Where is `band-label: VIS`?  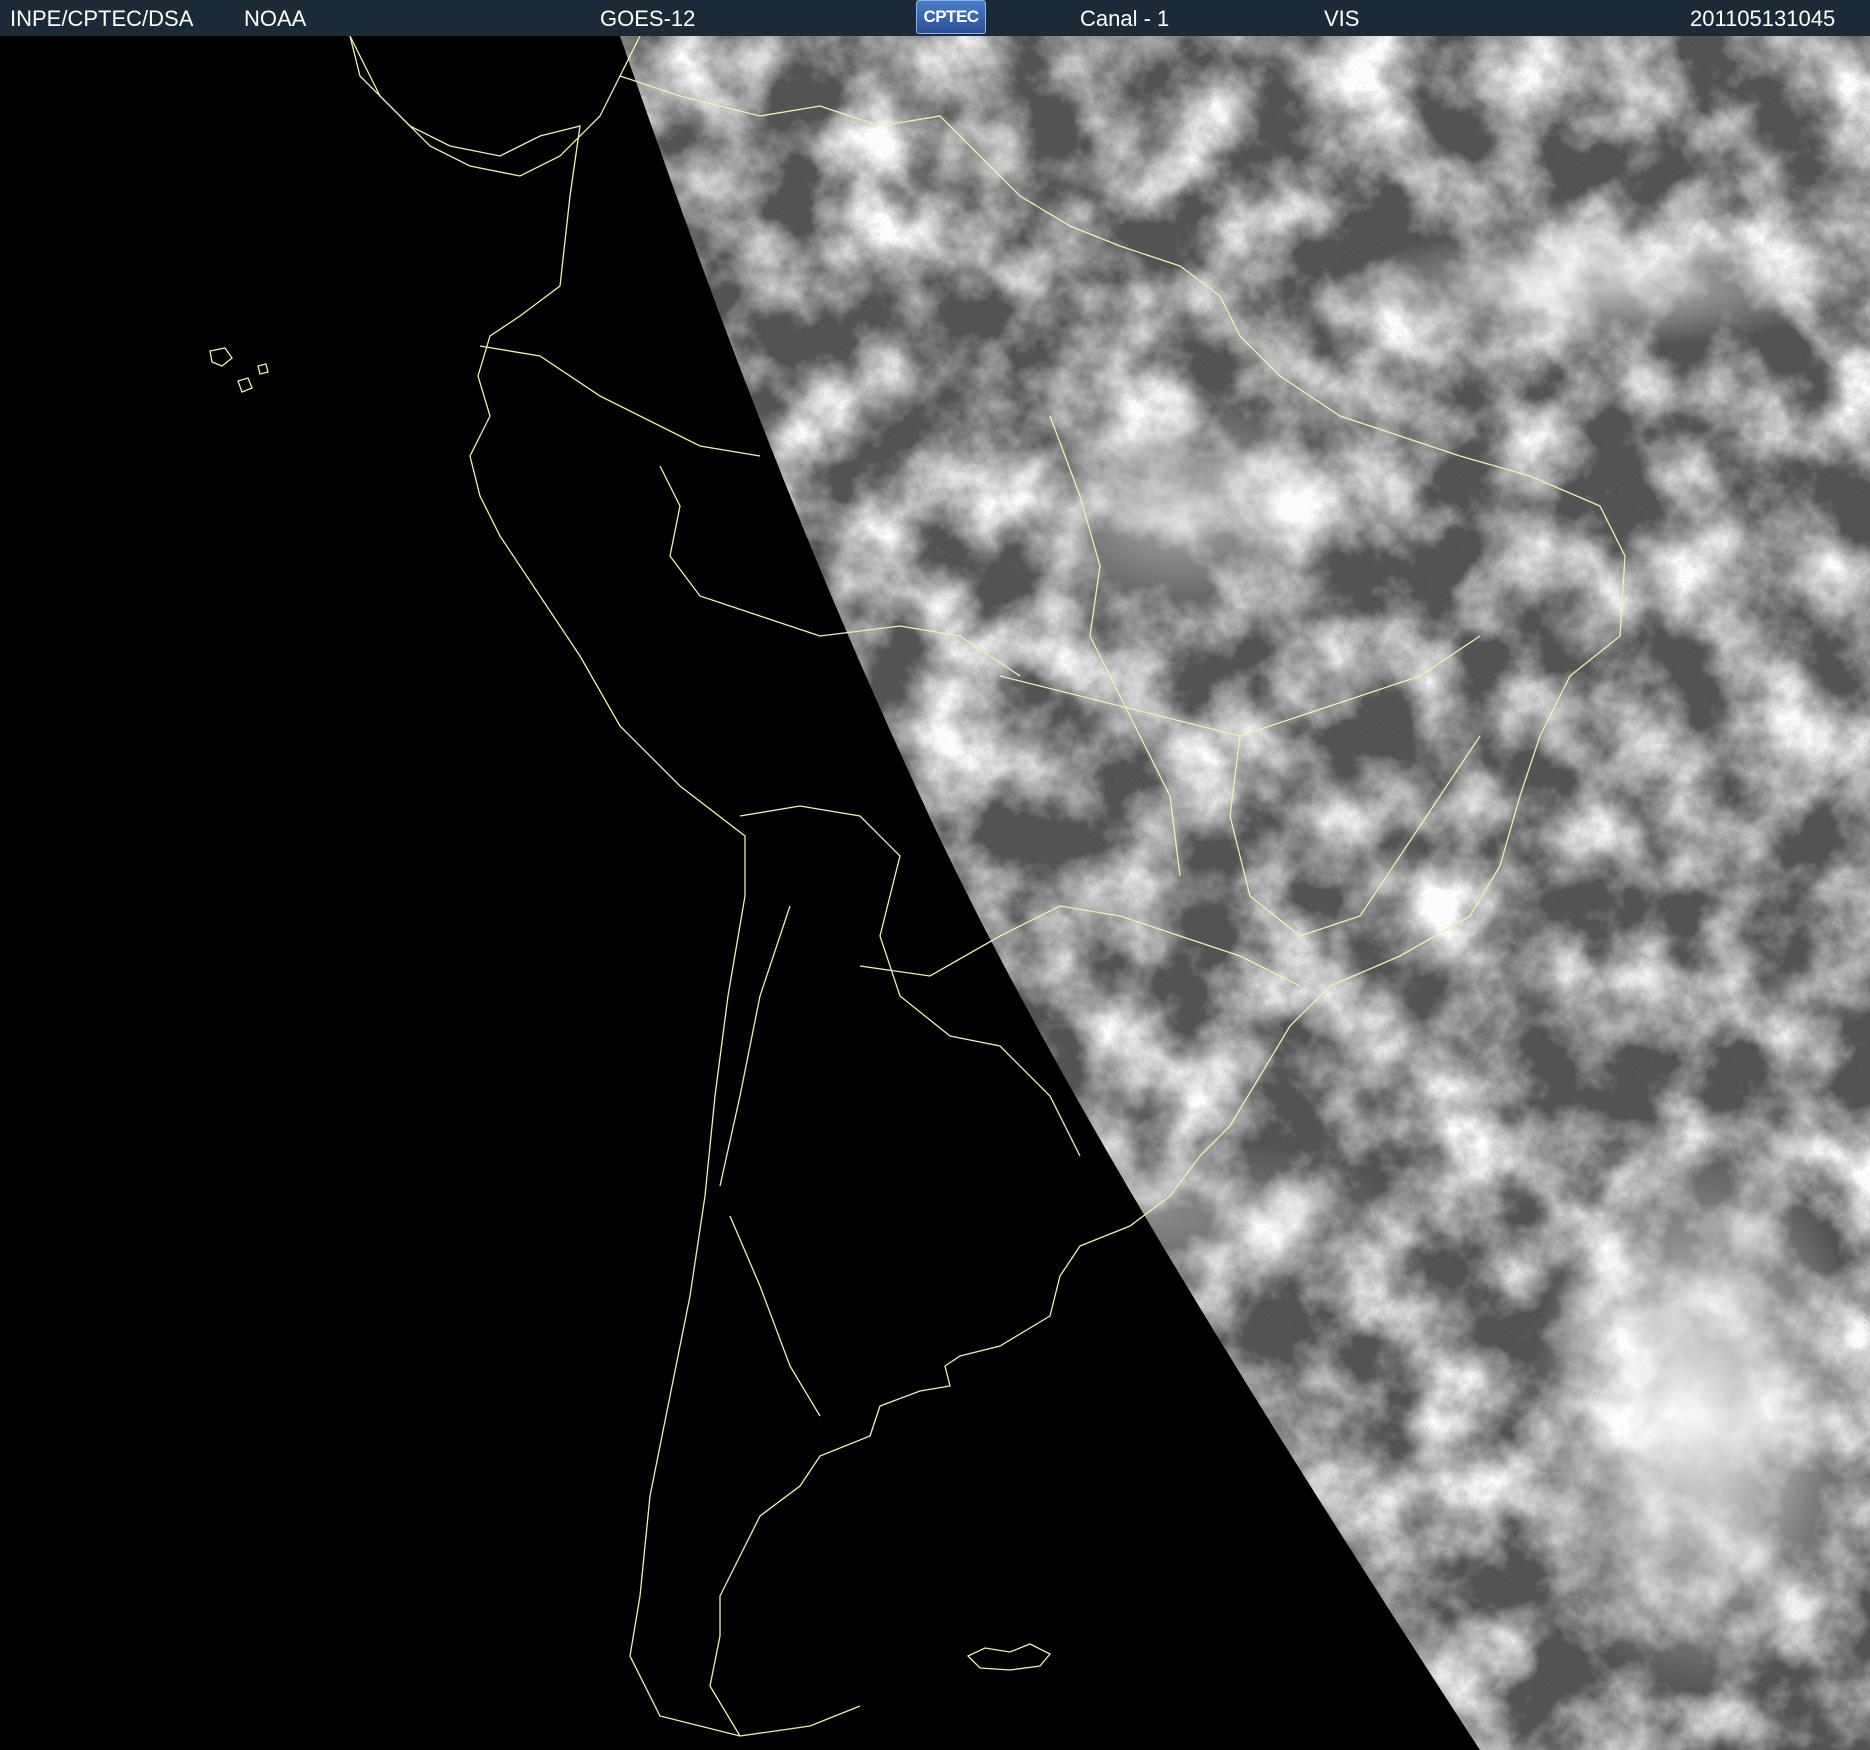
band-label: VIS is located at coordinates (1342, 18).